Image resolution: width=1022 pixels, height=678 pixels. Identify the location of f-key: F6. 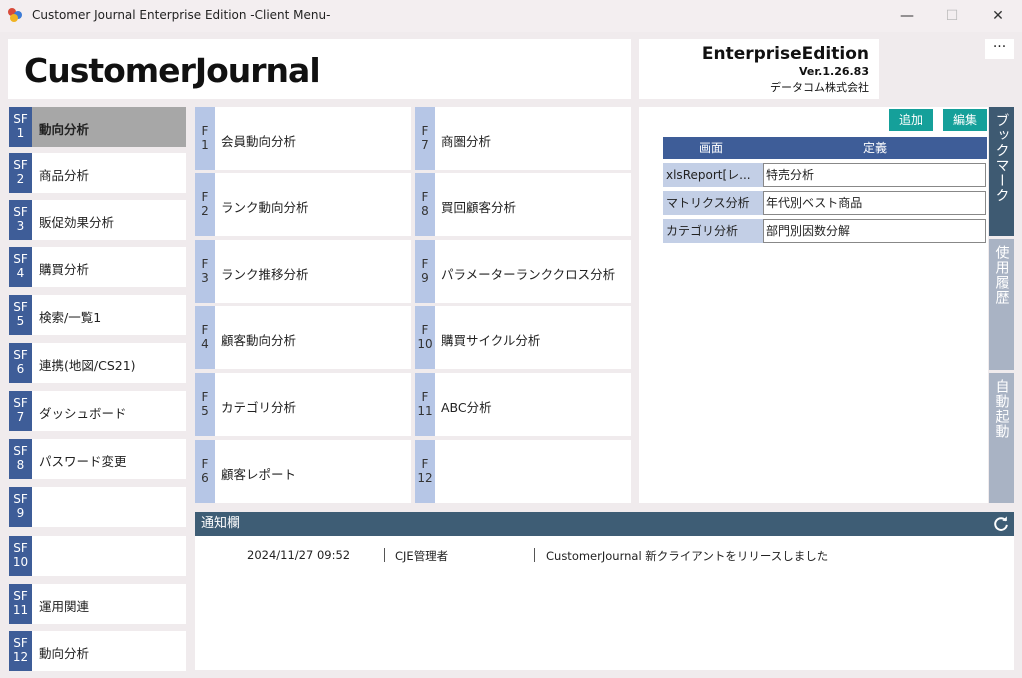
(205, 471).